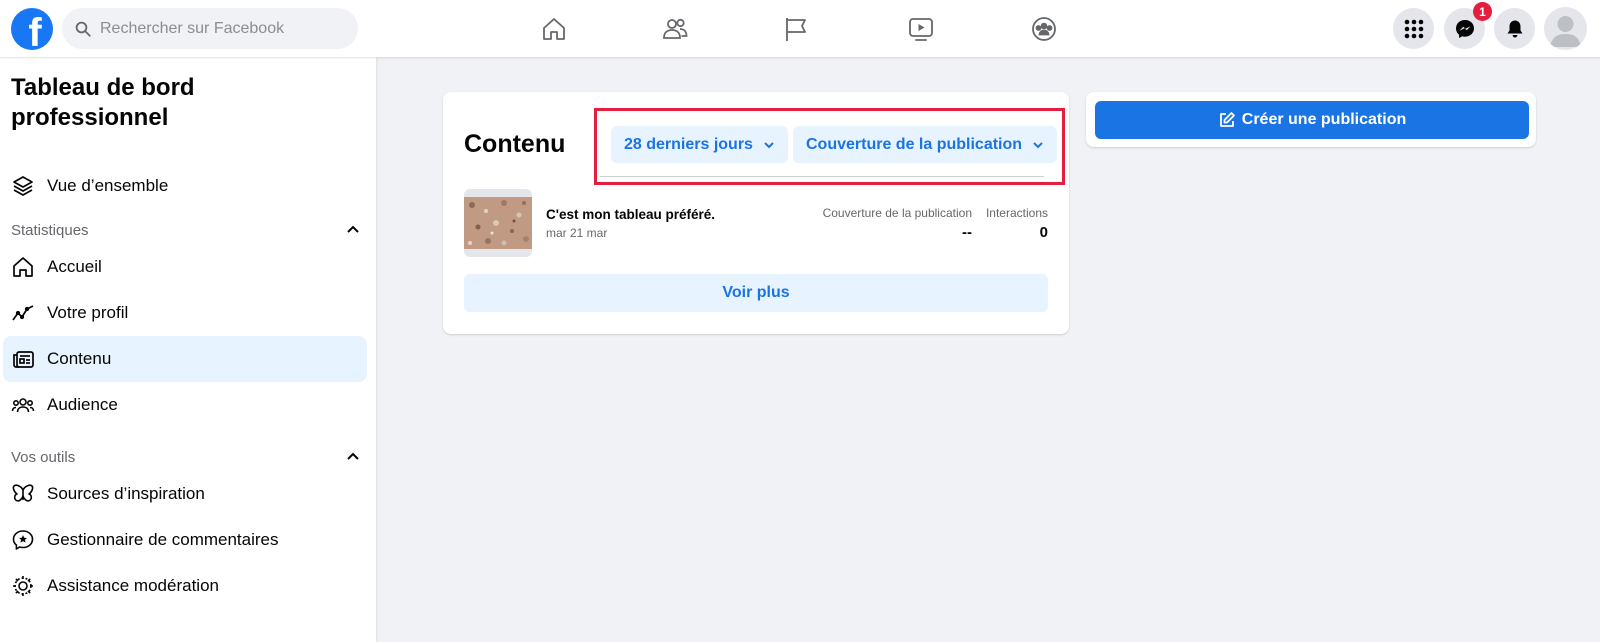  I want to click on home-outline-icon, so click(23, 267).